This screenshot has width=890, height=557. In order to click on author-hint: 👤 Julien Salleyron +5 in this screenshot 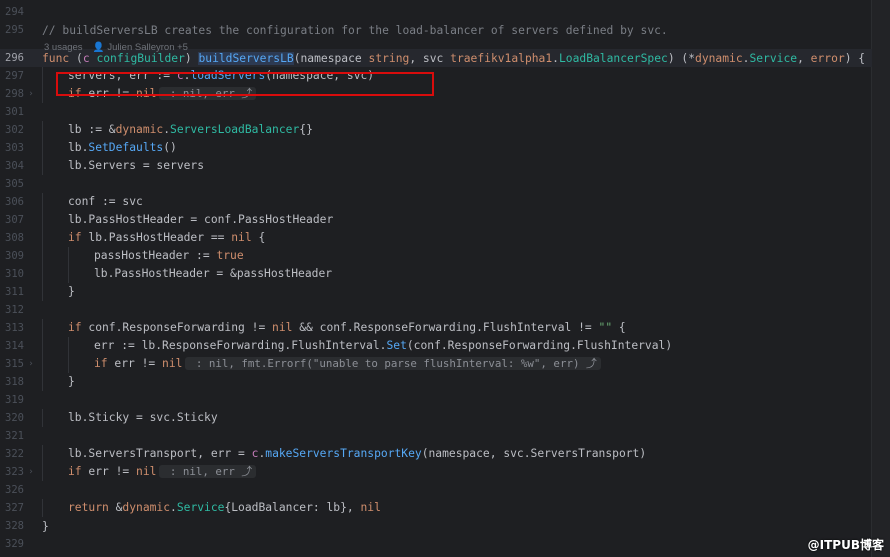, I will do `click(140, 47)`.